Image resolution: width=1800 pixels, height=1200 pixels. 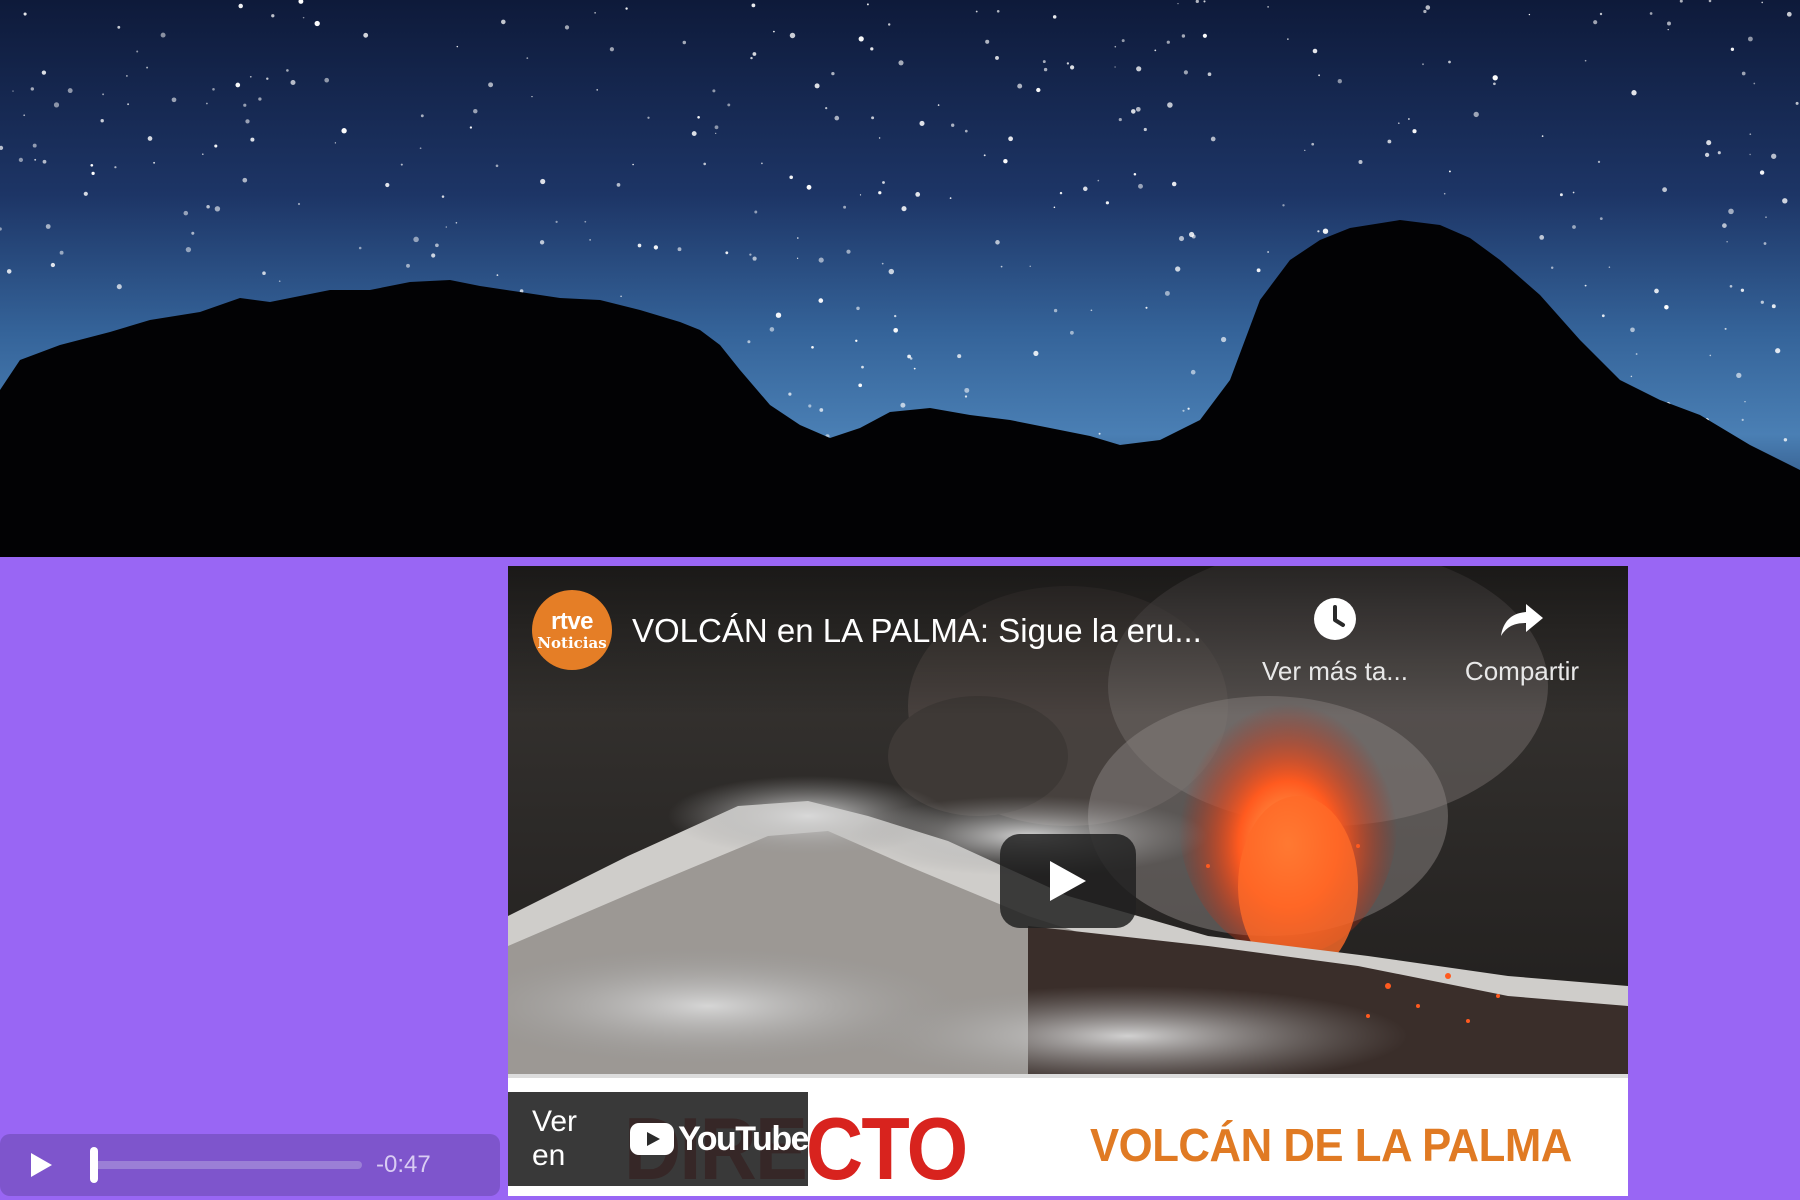 I want to click on audio-seek-bar, so click(x=226, y=1165).